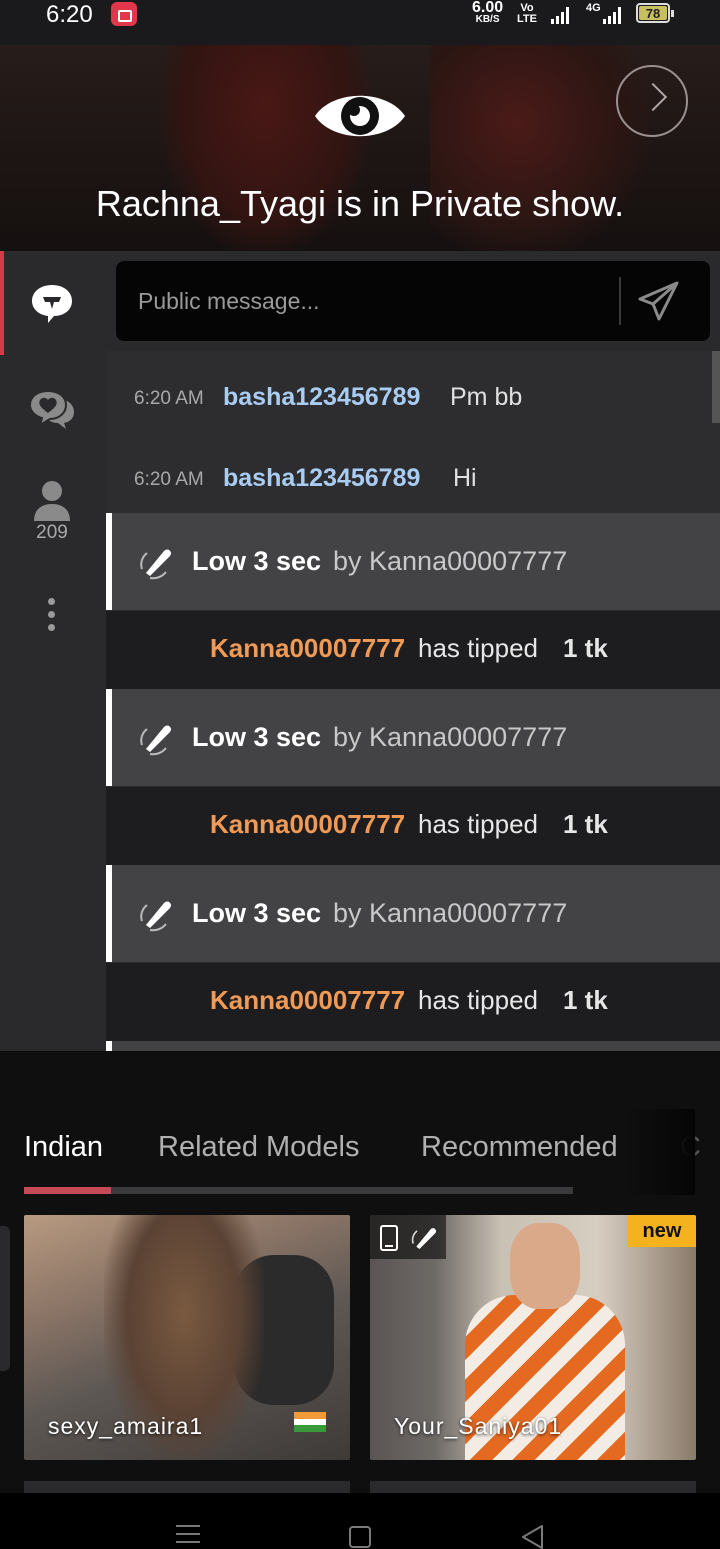 The image size is (720, 1549). Describe the element at coordinates (187, 1337) in the screenshot. I see `model-card: sexy_amaira1` at that location.